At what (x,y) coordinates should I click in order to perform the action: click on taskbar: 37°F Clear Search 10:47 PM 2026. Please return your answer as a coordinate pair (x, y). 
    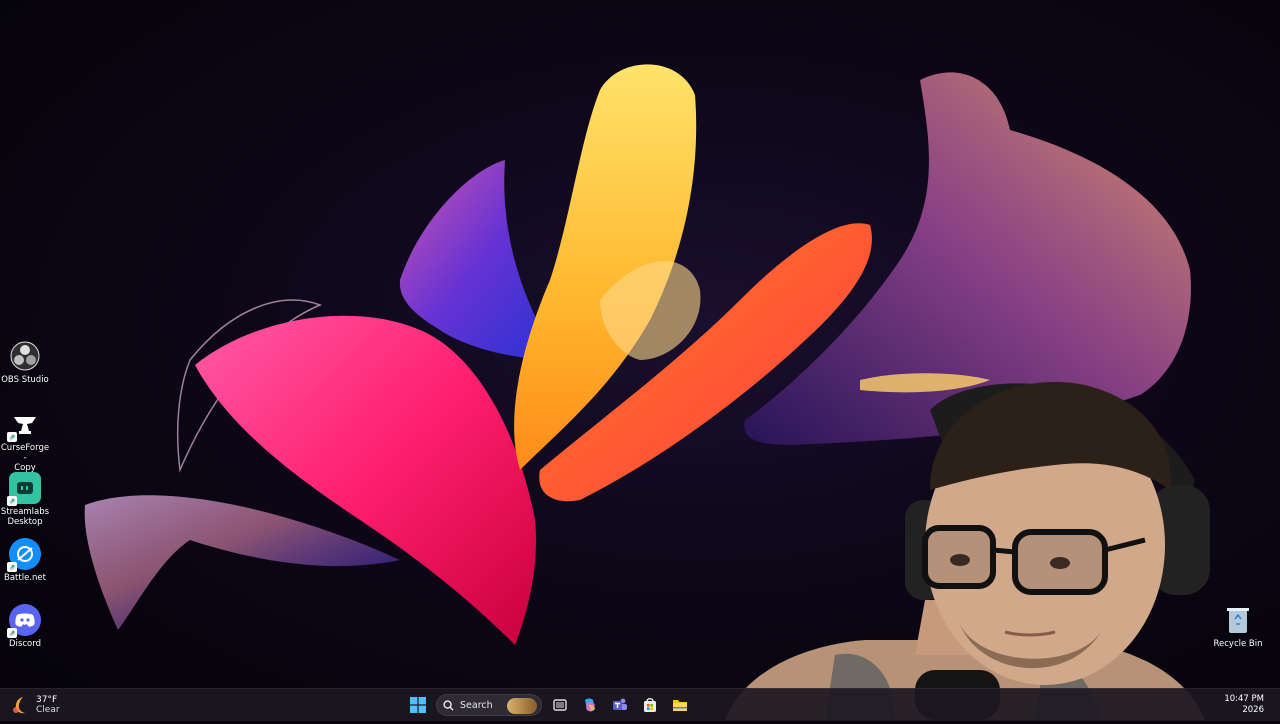
    Looking at the image, I should click on (640, 704).